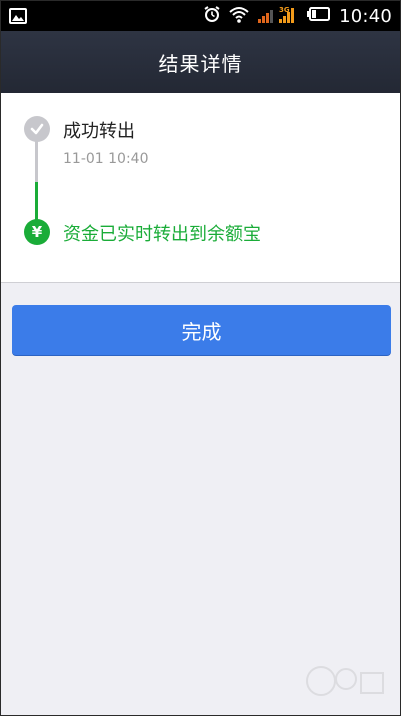 The width and height of the screenshot is (401, 716). I want to click on step-title-transfer-success: 成功转出, so click(99, 131).